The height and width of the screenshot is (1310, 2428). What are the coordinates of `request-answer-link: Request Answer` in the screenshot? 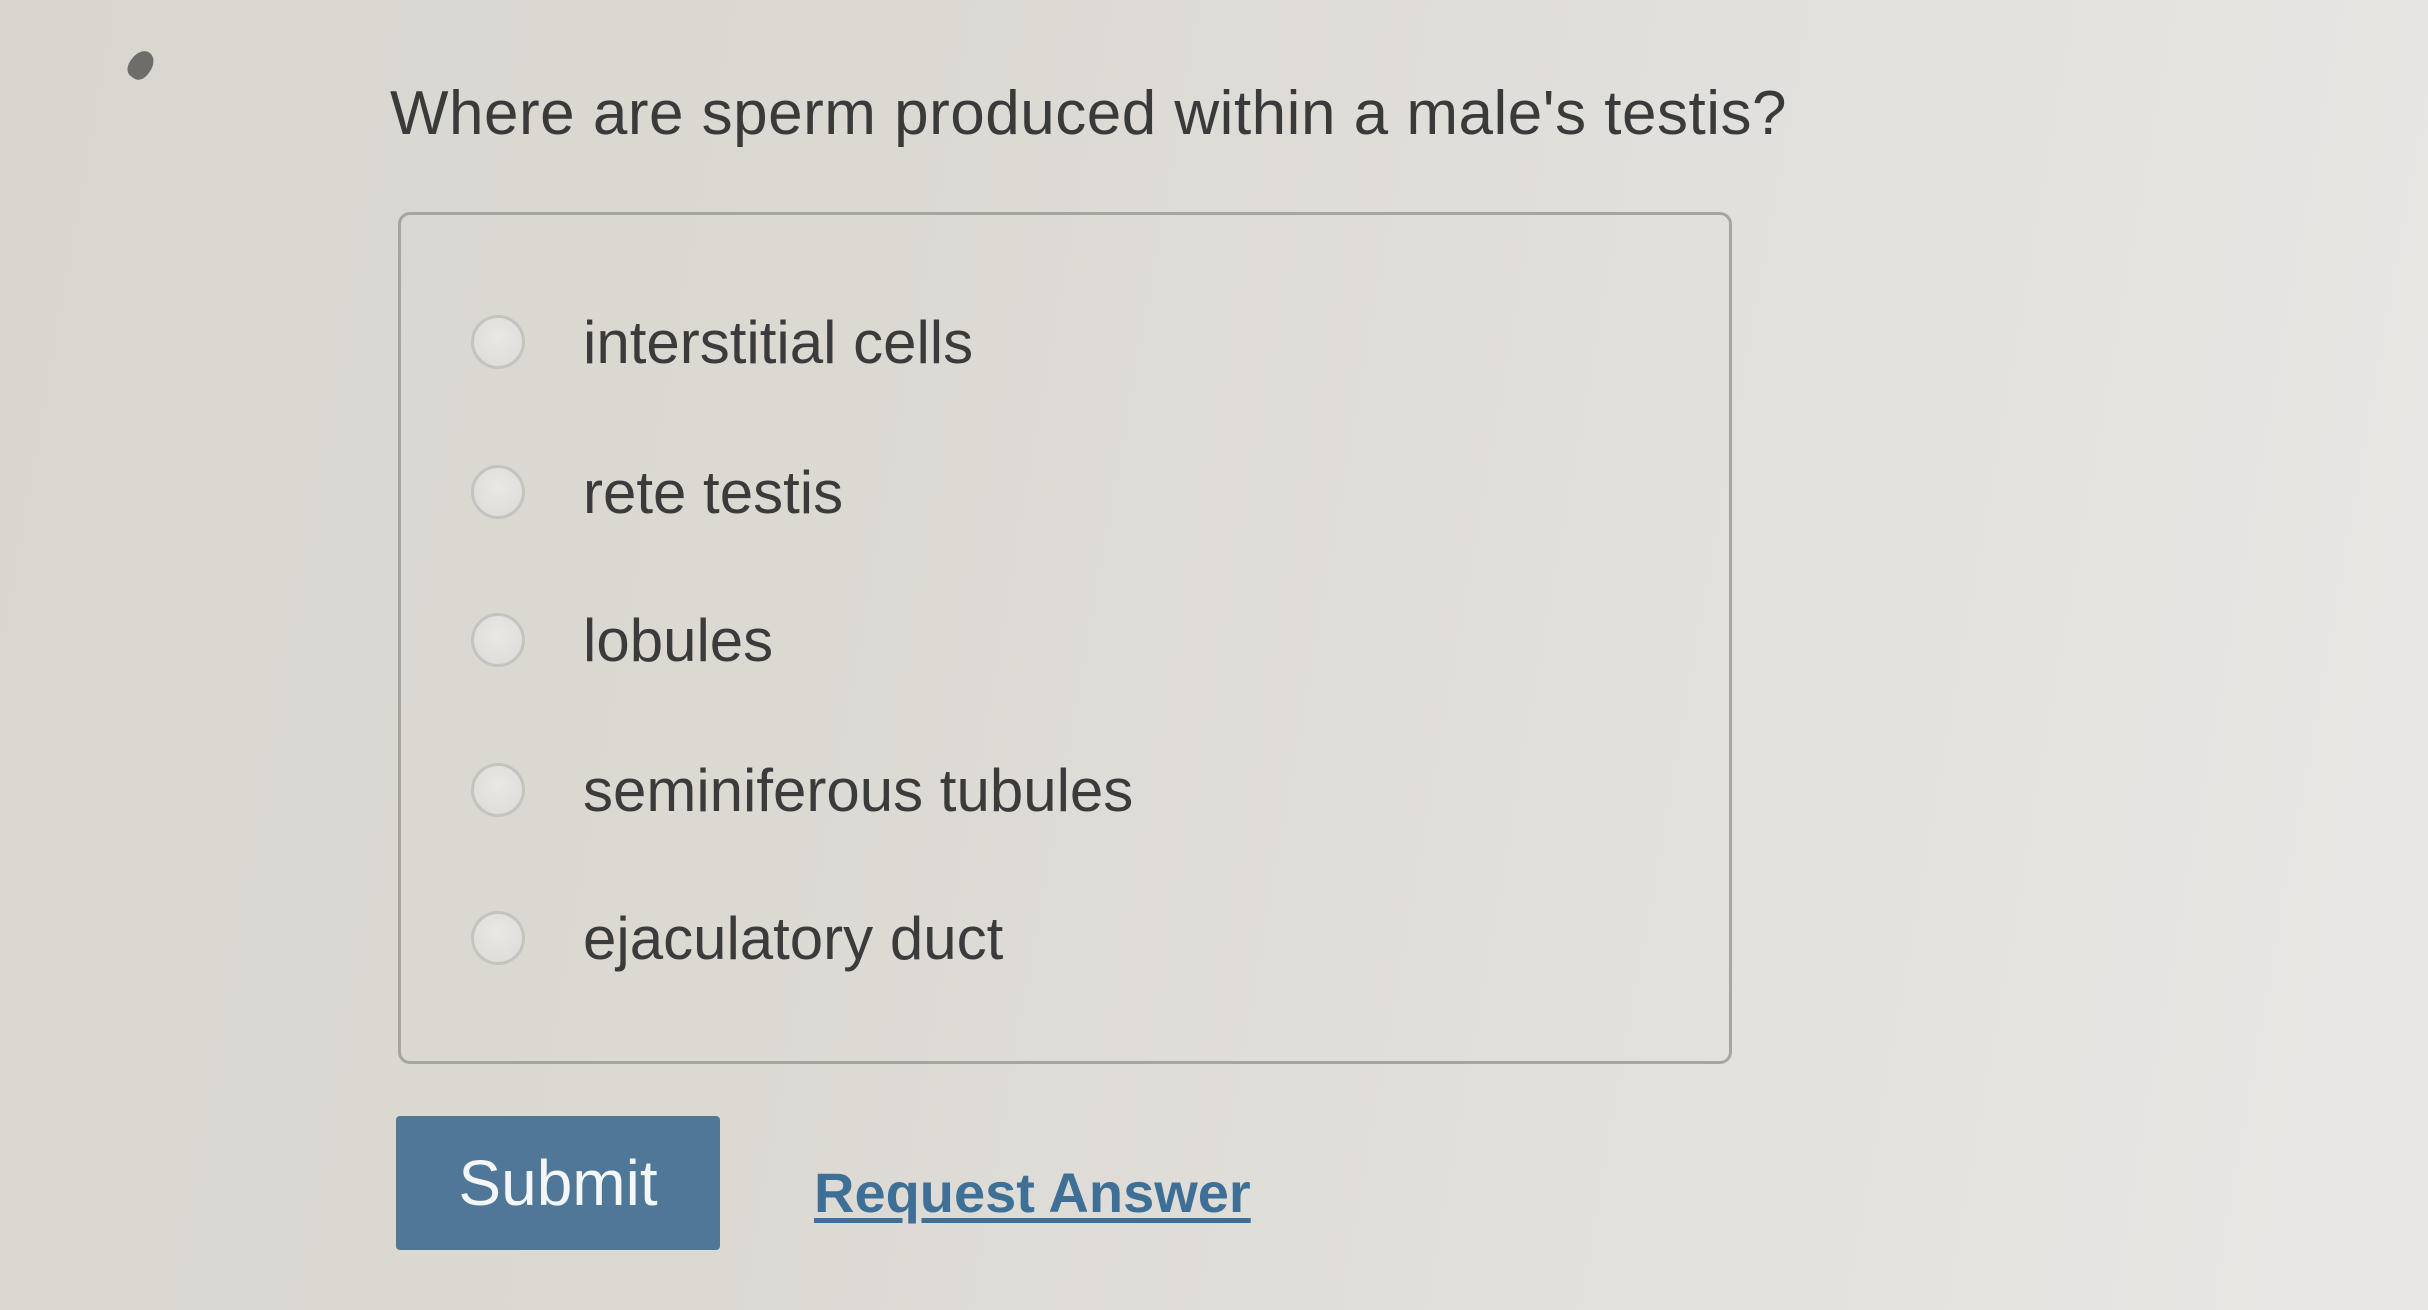 It's located at (1032, 1192).